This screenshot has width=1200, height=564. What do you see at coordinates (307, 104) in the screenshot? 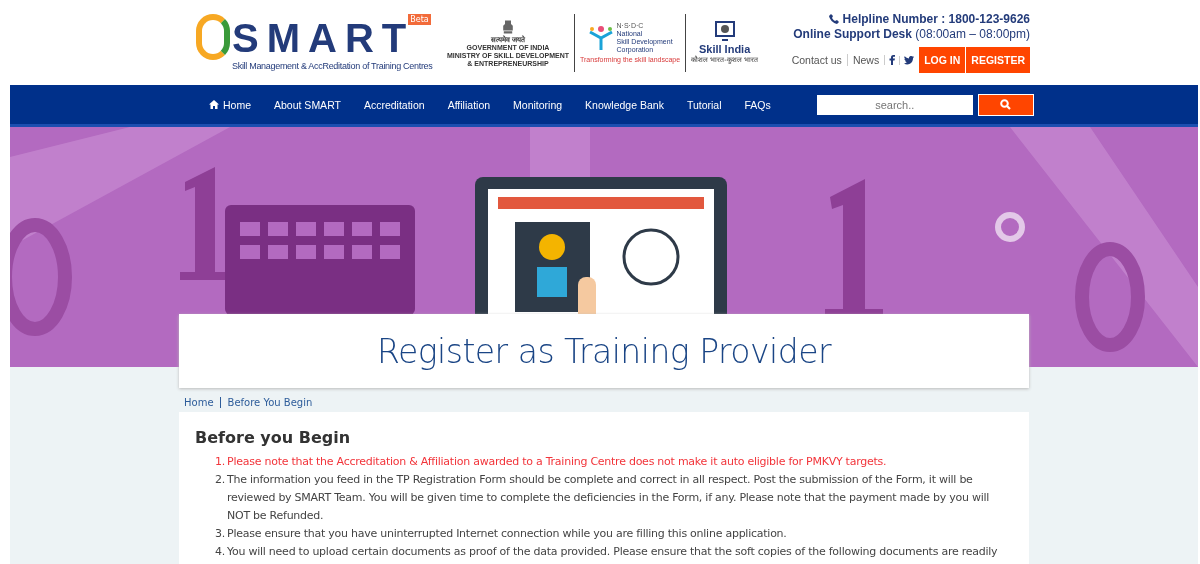
I see `nav-link: About SMART` at bounding box center [307, 104].